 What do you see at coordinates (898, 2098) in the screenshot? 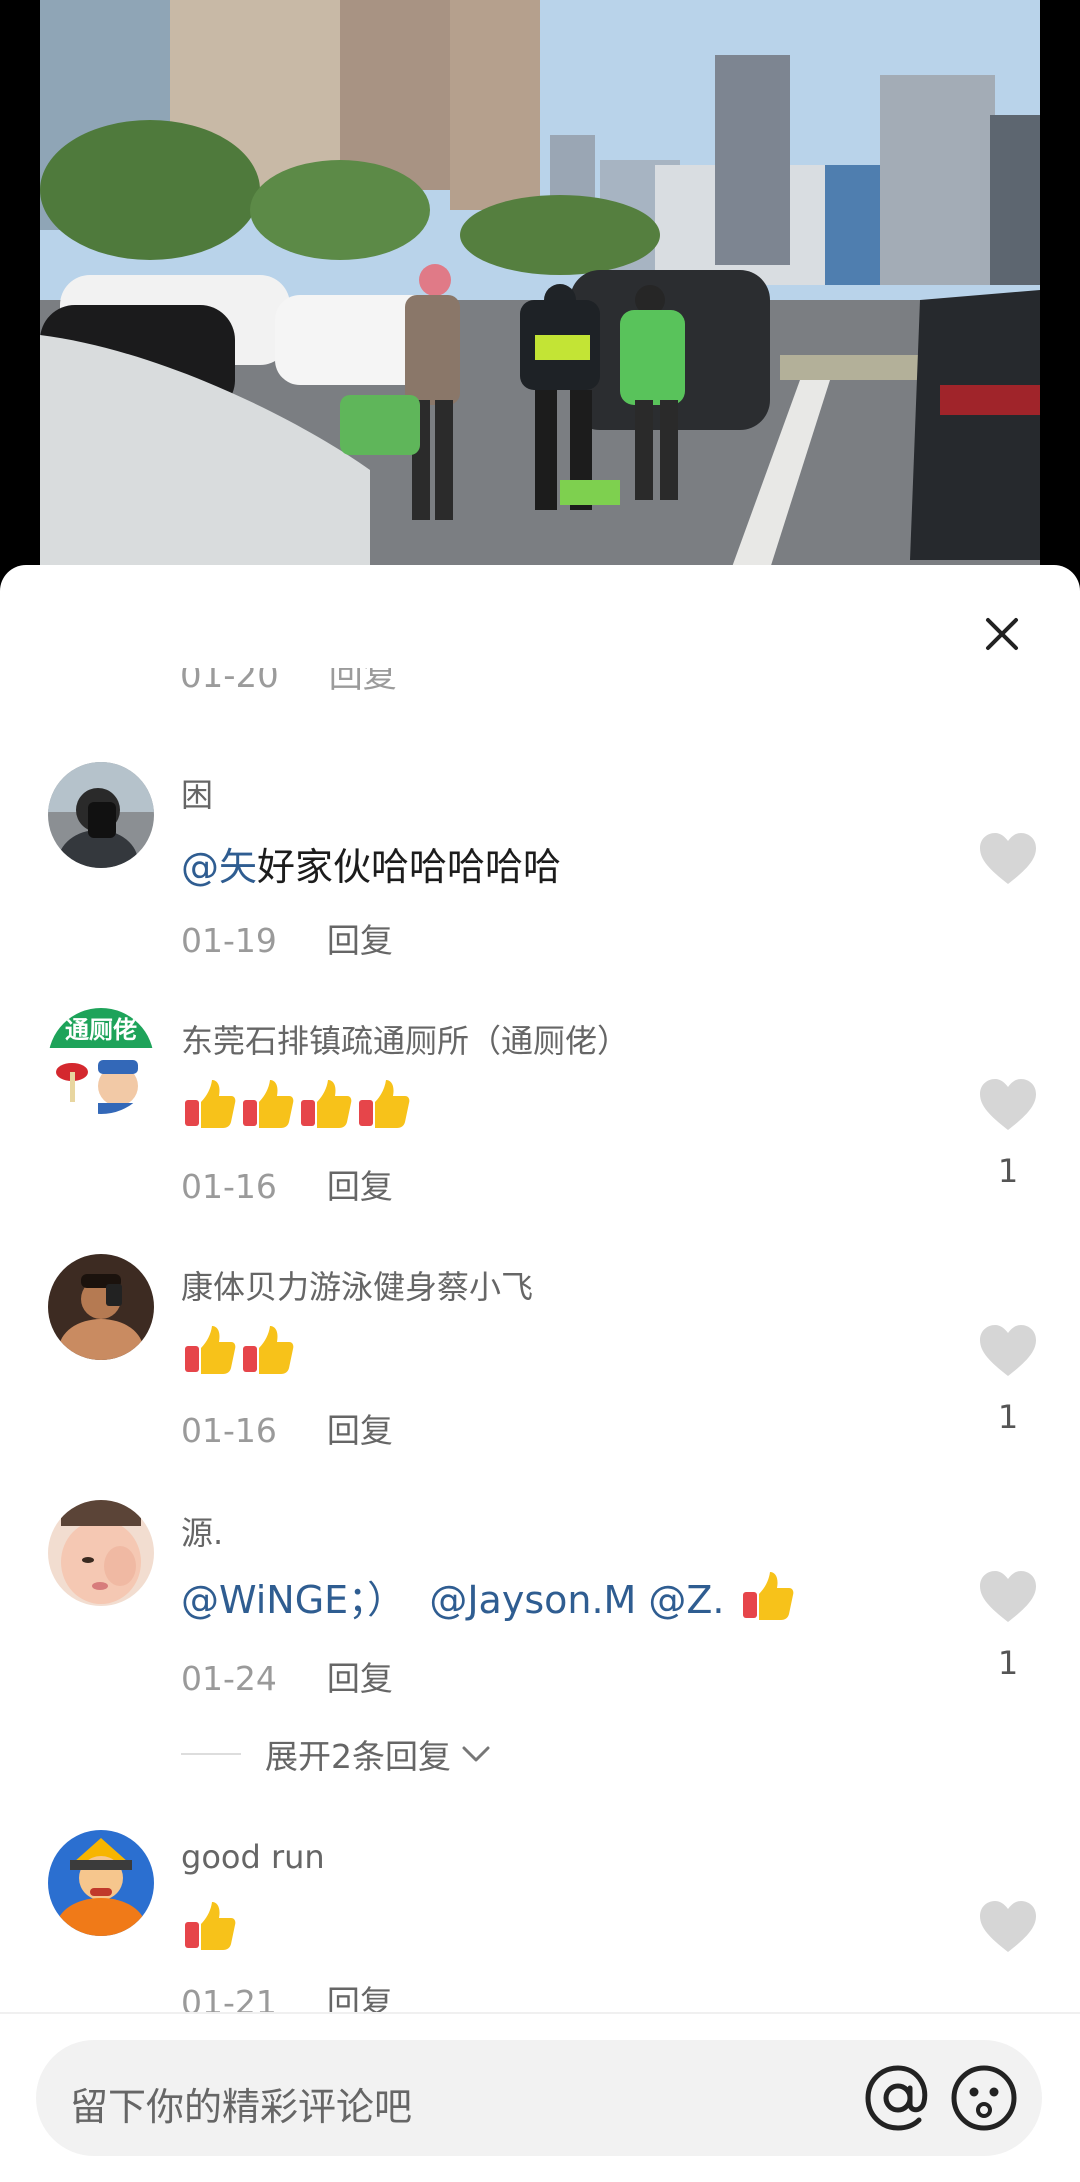
I see `at-icon` at bounding box center [898, 2098].